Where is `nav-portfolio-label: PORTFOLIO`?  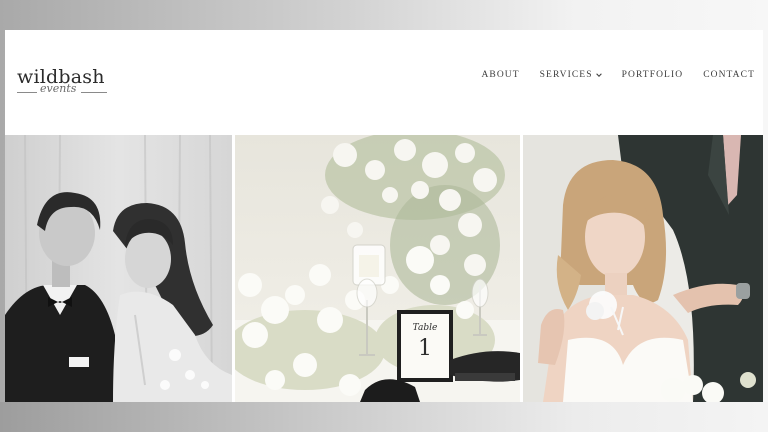 nav-portfolio-label: PORTFOLIO is located at coordinates (652, 75).